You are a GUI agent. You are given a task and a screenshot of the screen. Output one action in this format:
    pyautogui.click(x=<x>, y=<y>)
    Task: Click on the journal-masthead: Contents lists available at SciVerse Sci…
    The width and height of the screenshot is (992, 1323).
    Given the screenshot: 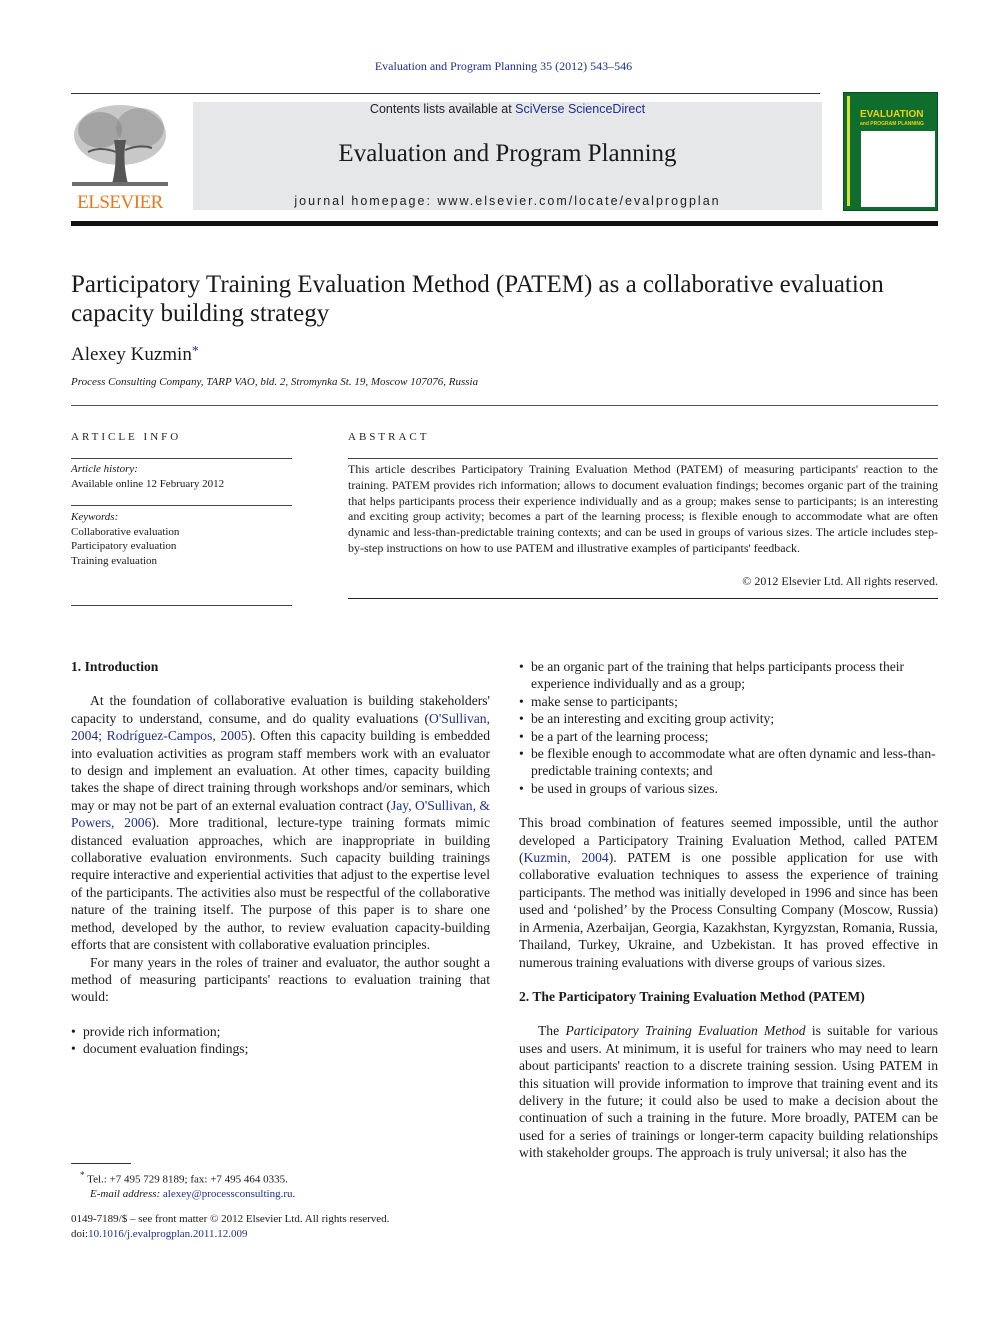 What is the action you would take?
    pyautogui.click(x=507, y=156)
    